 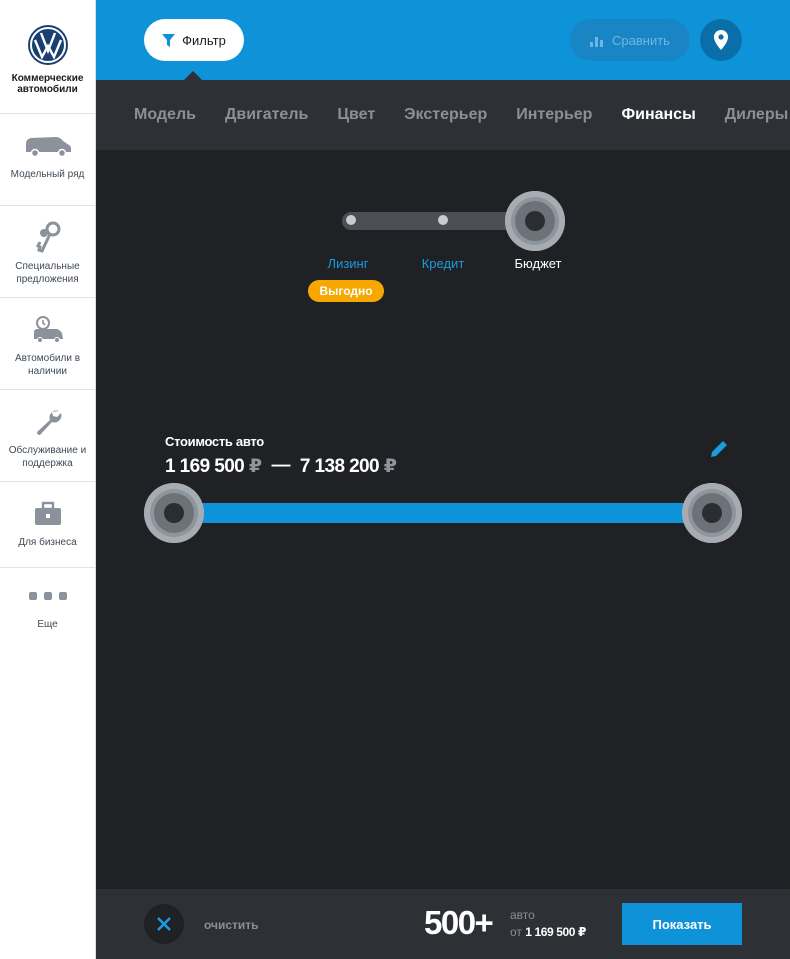 I want to click on briefcase-icon, so click(x=47, y=513).